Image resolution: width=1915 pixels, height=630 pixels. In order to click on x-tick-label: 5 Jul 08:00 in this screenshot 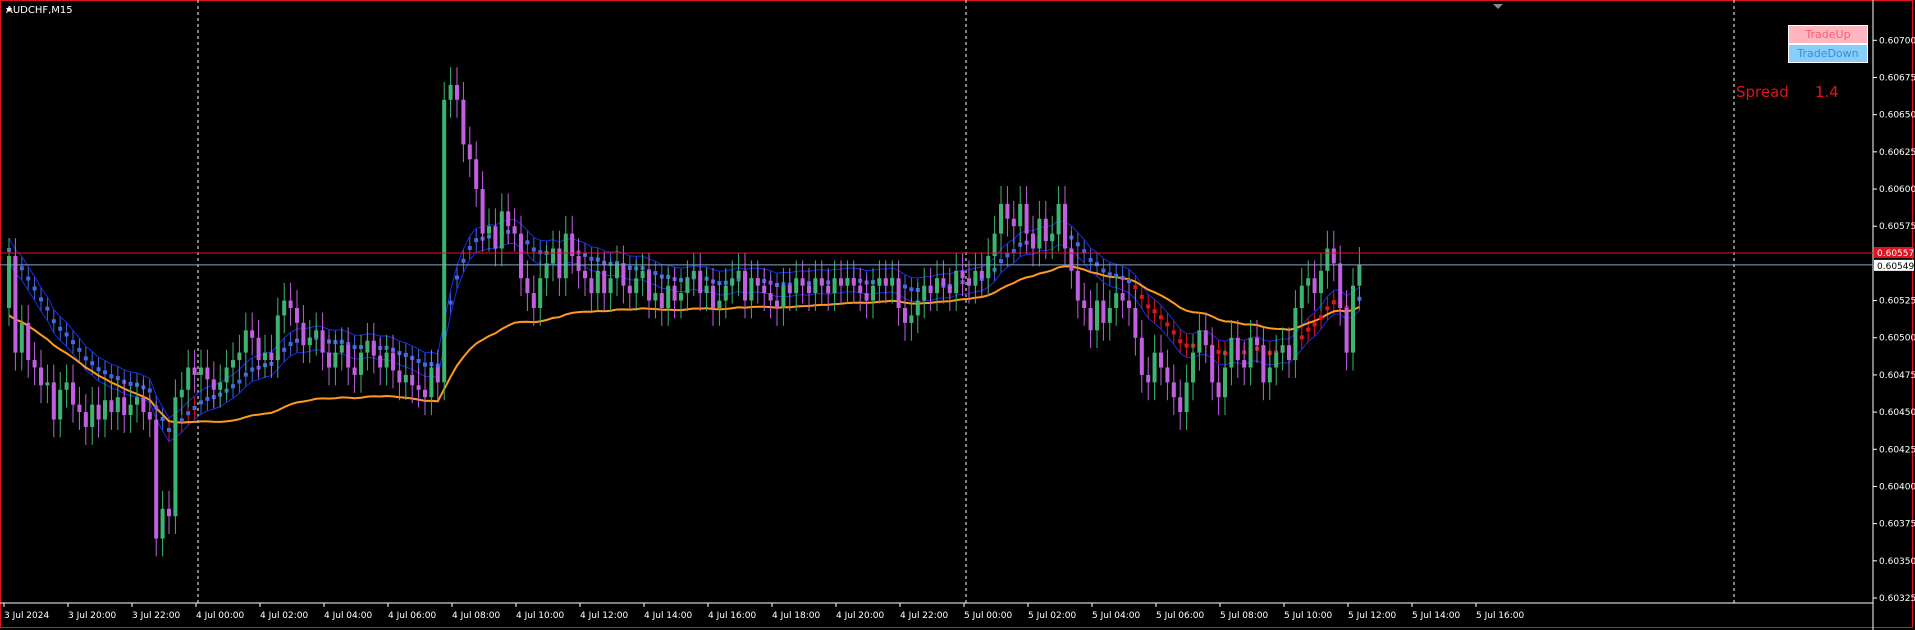, I will do `click(1244, 616)`.